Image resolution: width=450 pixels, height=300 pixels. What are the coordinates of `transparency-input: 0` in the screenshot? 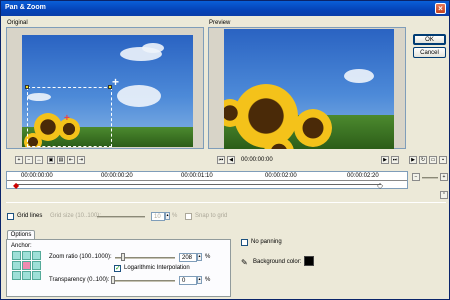 It's located at (188, 280).